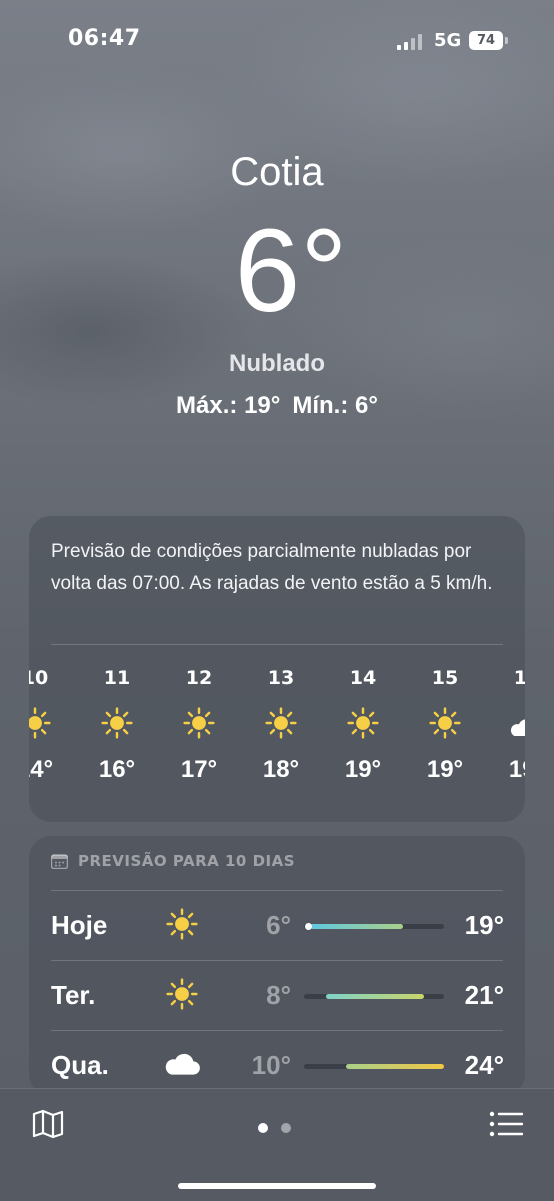  What do you see at coordinates (263, 1128) in the screenshot?
I see `page-dot-active` at bounding box center [263, 1128].